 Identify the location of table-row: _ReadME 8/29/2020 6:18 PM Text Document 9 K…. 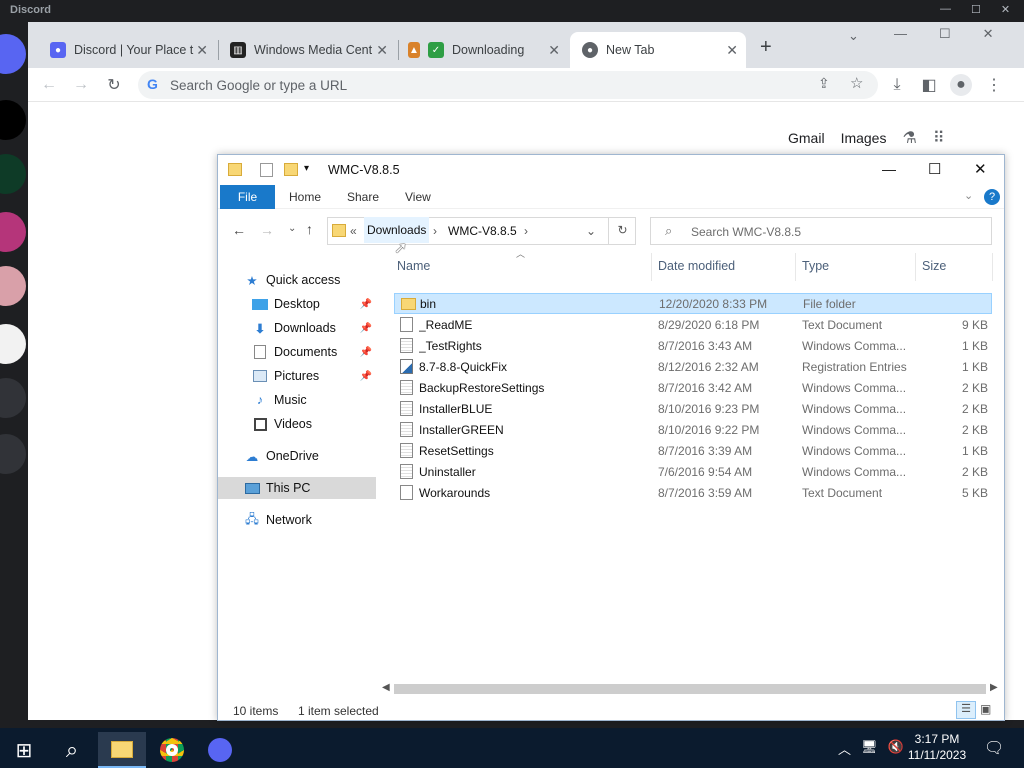
(693, 324).